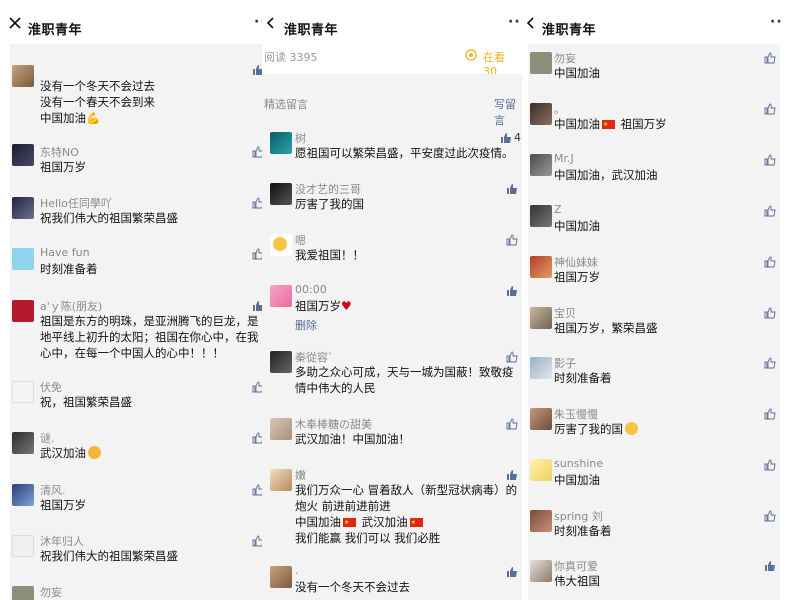 This screenshot has height=600, width=790. What do you see at coordinates (564, 158) in the screenshot?
I see `comment-author: Mr.J` at bounding box center [564, 158].